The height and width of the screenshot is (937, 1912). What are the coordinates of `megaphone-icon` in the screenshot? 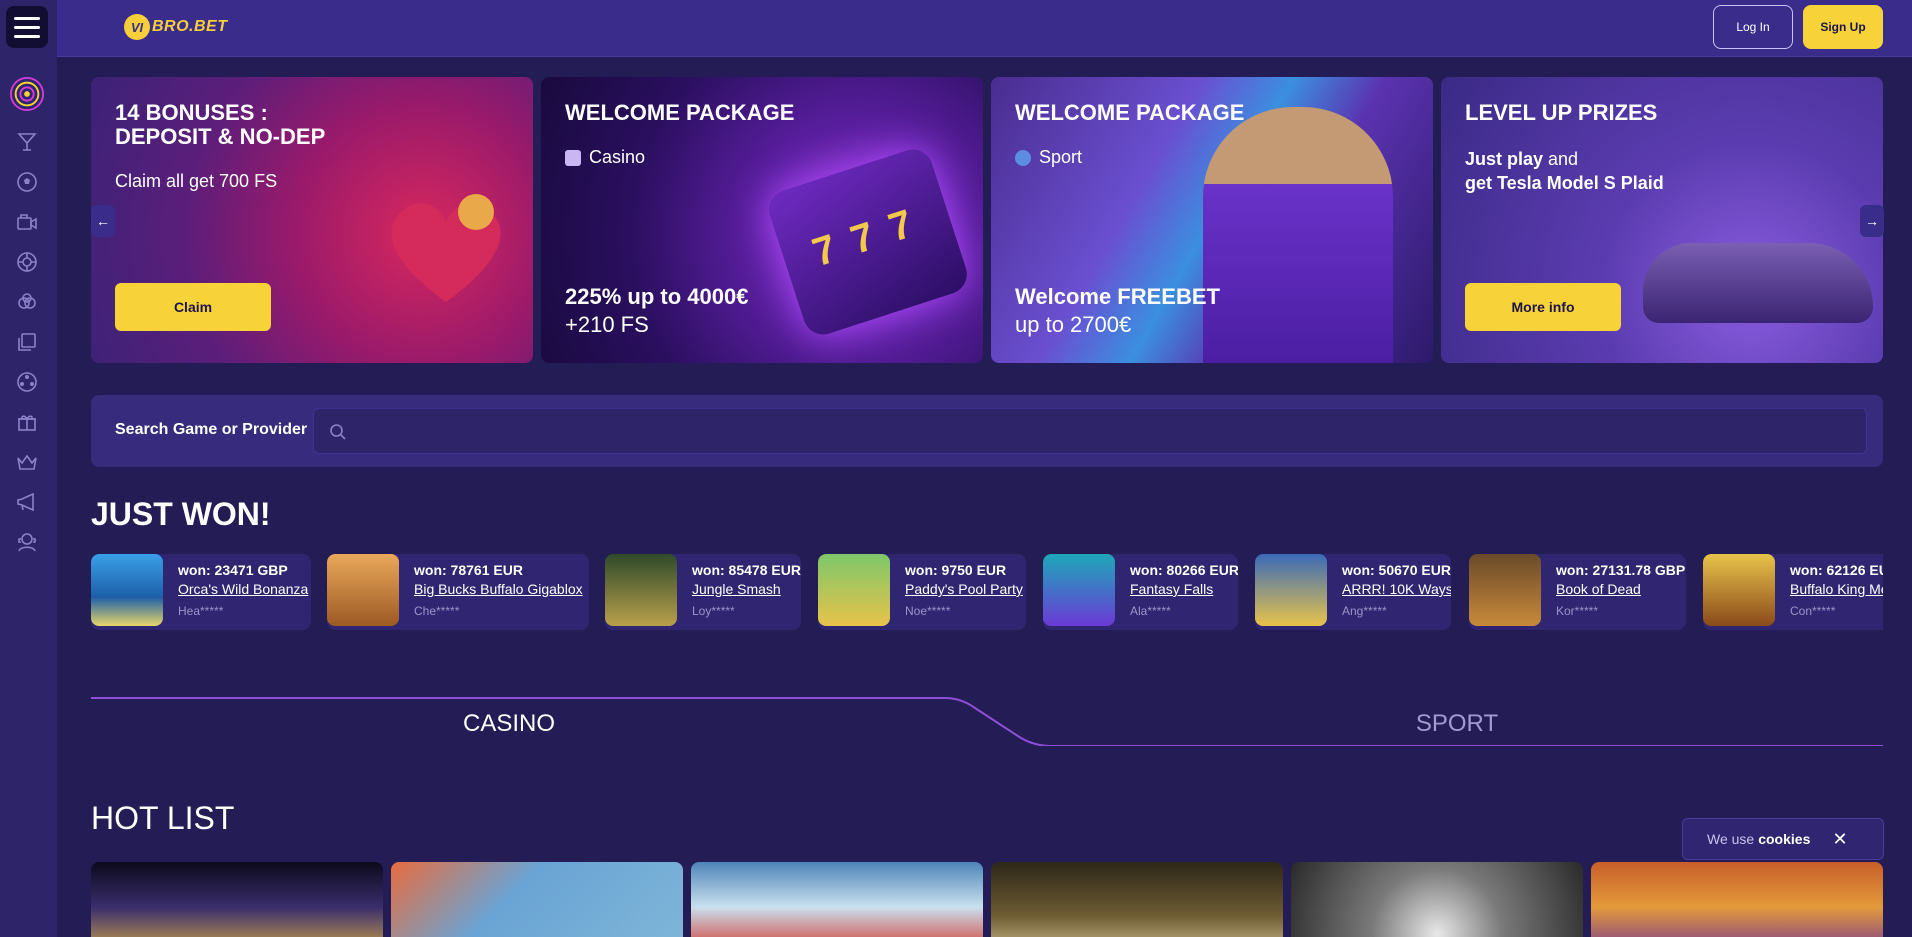 It's located at (27, 502).